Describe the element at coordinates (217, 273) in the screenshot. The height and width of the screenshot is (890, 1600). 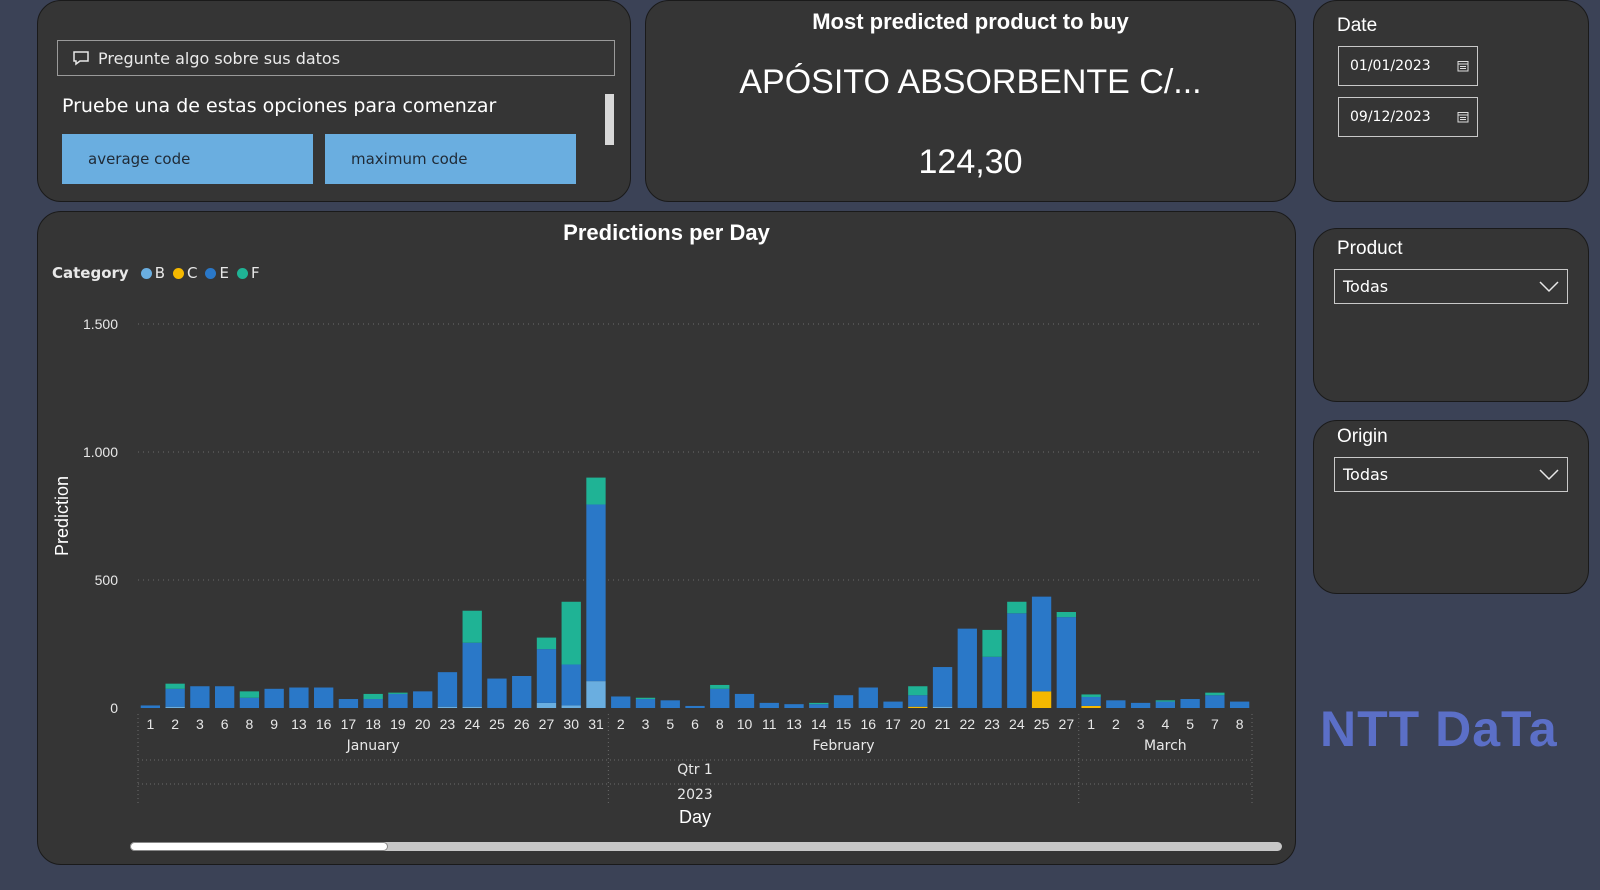
I see `legend-item-e: E` at that location.